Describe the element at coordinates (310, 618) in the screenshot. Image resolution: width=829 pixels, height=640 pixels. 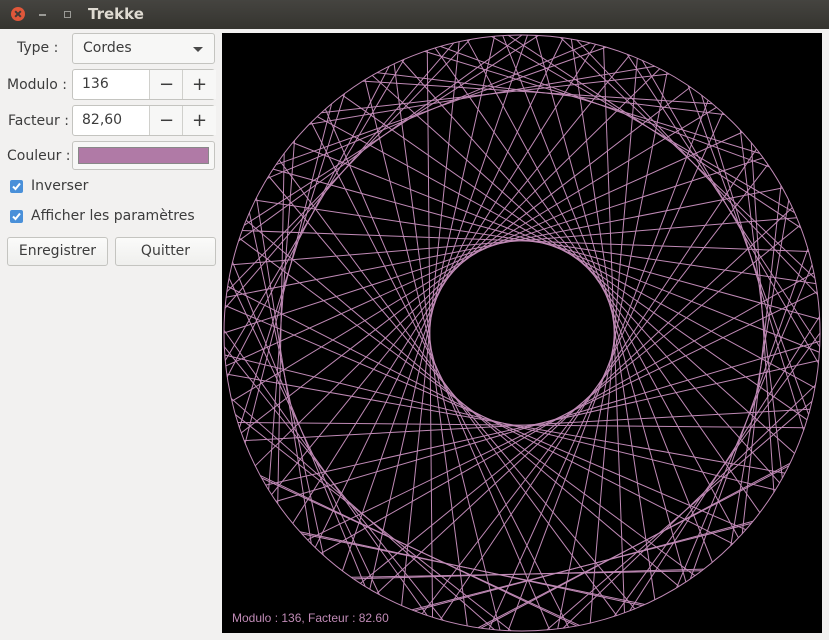
I see `parameters-overlay: Modulo : 136, Facteur : 82.60` at that location.